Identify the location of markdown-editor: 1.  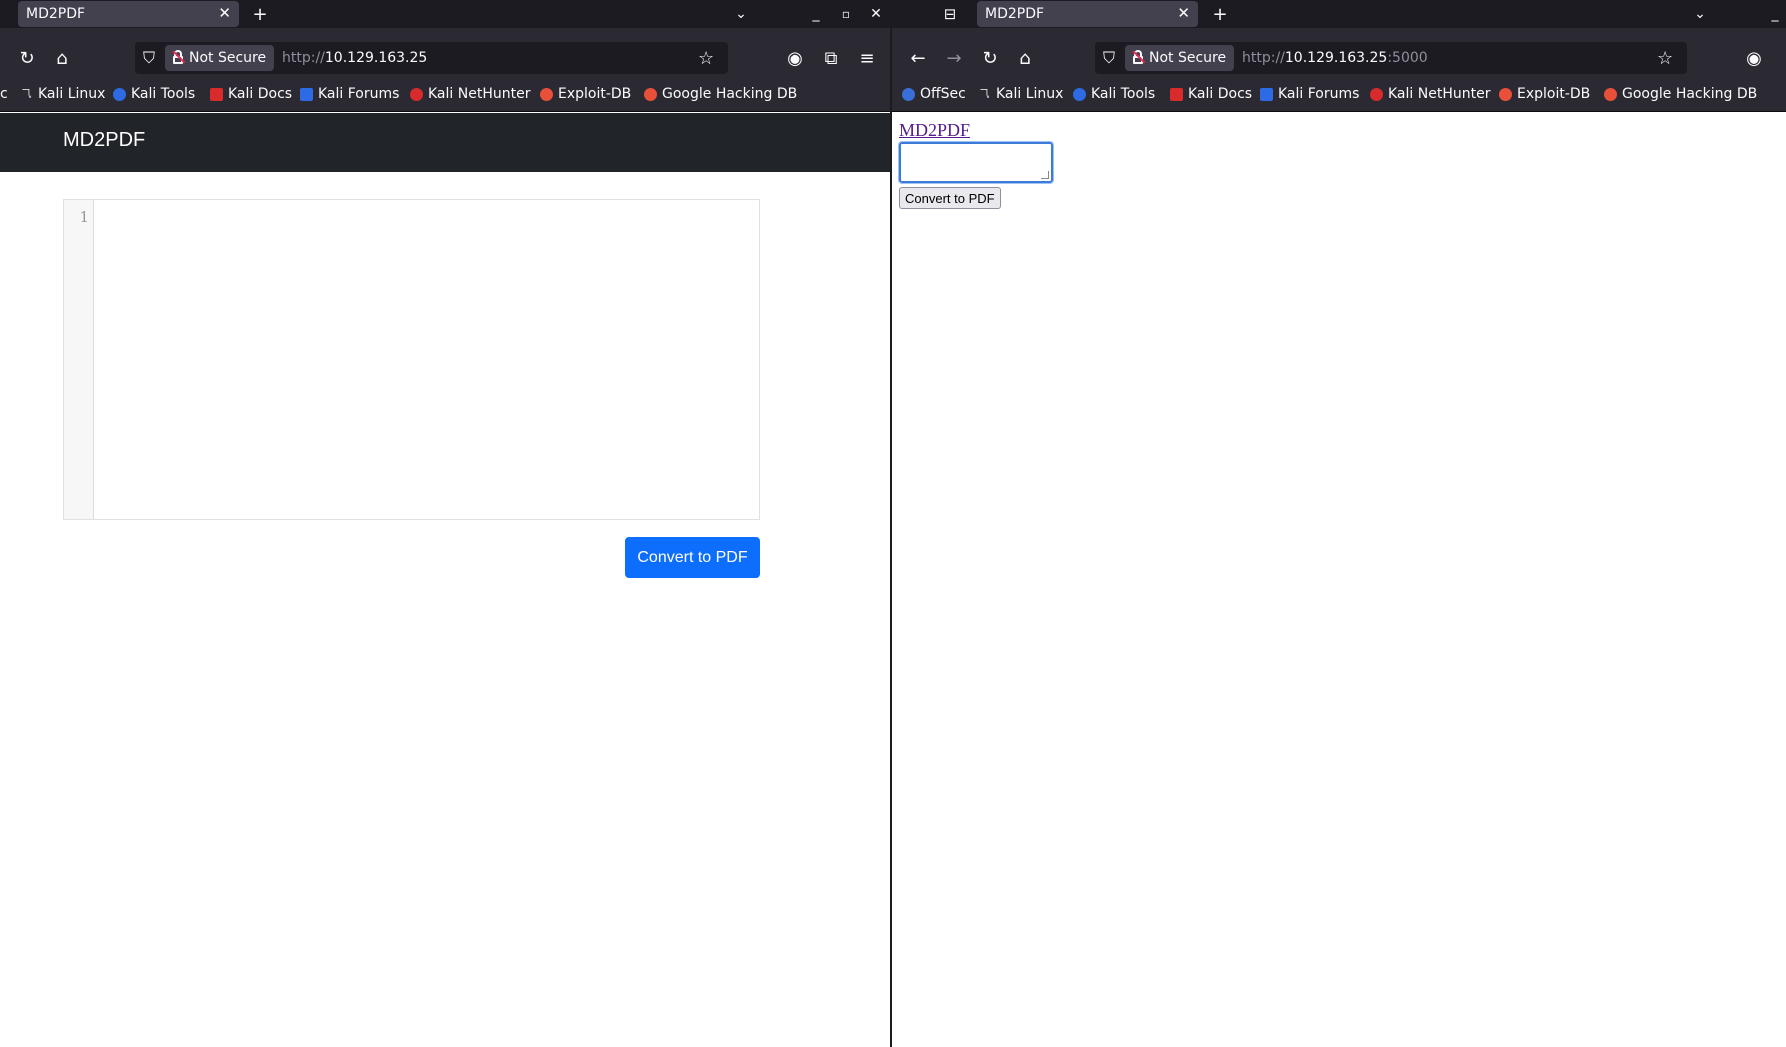
(411, 359).